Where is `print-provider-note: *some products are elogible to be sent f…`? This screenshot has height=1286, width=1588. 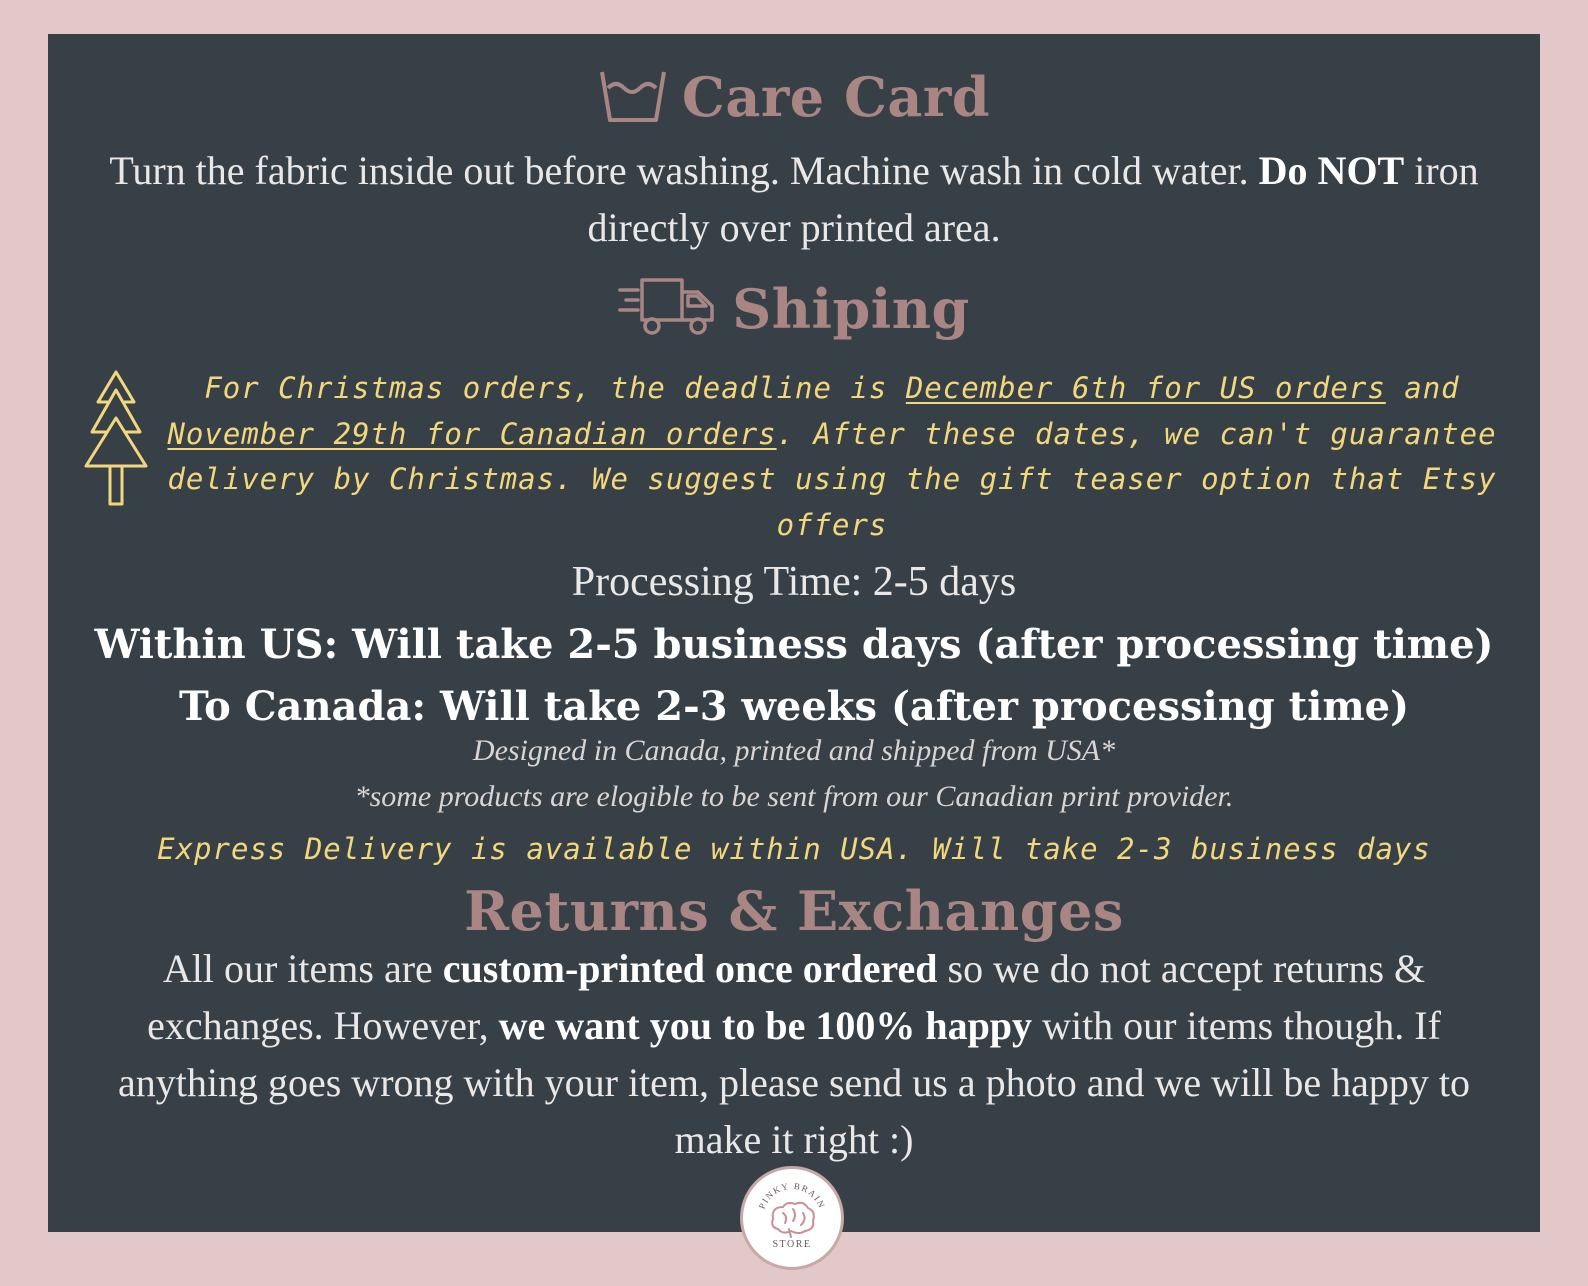
print-provider-note: *some products are elogible to be sent f… is located at coordinates (794, 796).